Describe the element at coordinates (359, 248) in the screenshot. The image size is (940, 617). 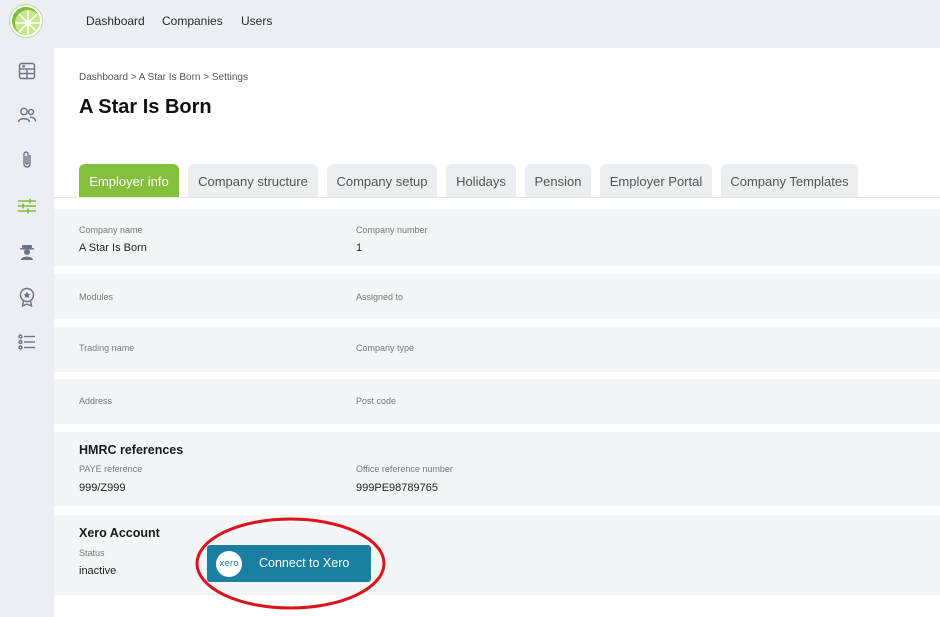
I see `company-number-value: 1` at that location.